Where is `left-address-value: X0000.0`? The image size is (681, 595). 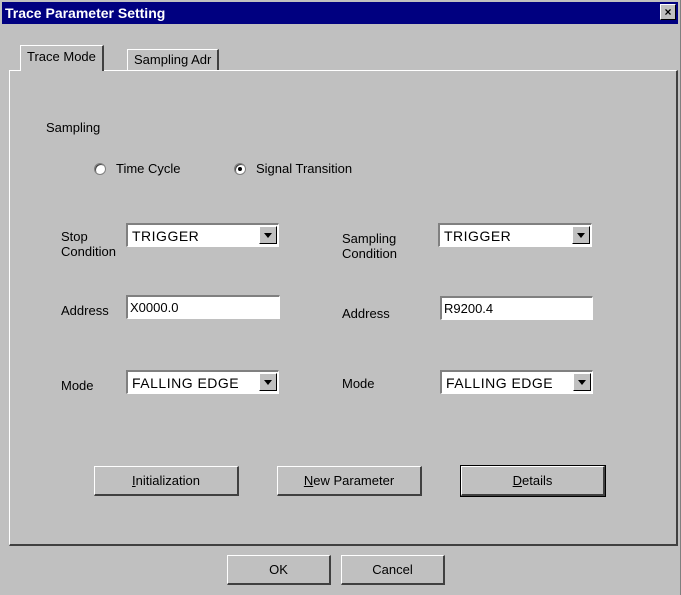
left-address-value: X0000.0 is located at coordinates (154, 307).